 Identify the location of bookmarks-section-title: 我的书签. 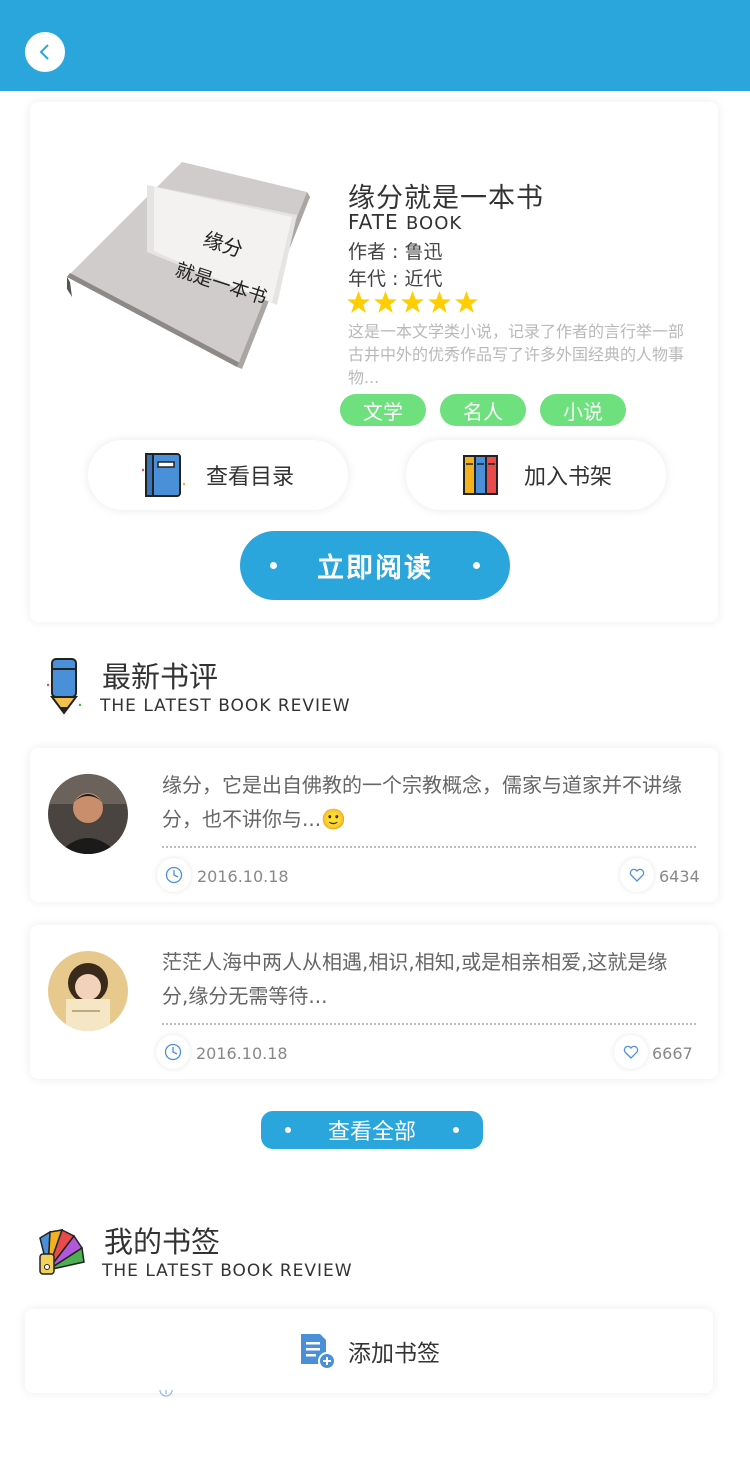
(162, 1242).